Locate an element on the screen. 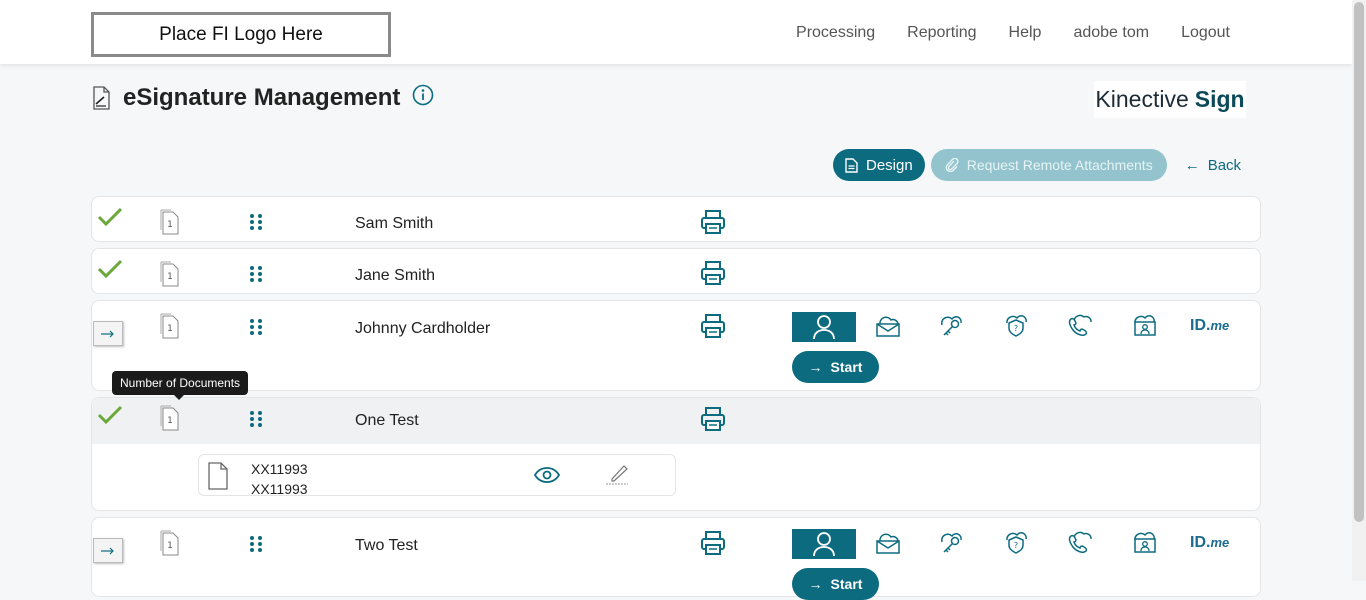 The image size is (1366, 600). signer-row-johnny-cardholder: 1 Johnny Cardholder ? ID.me → Start is located at coordinates (676, 345).